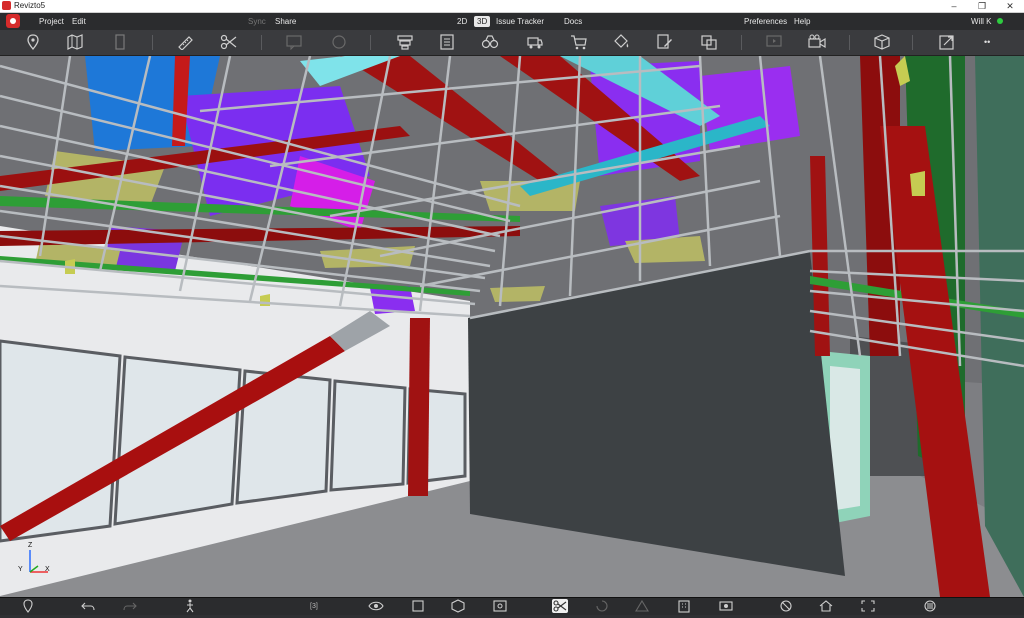 This screenshot has width=1024, height=618. I want to click on axis-y-label: Y, so click(20, 569).